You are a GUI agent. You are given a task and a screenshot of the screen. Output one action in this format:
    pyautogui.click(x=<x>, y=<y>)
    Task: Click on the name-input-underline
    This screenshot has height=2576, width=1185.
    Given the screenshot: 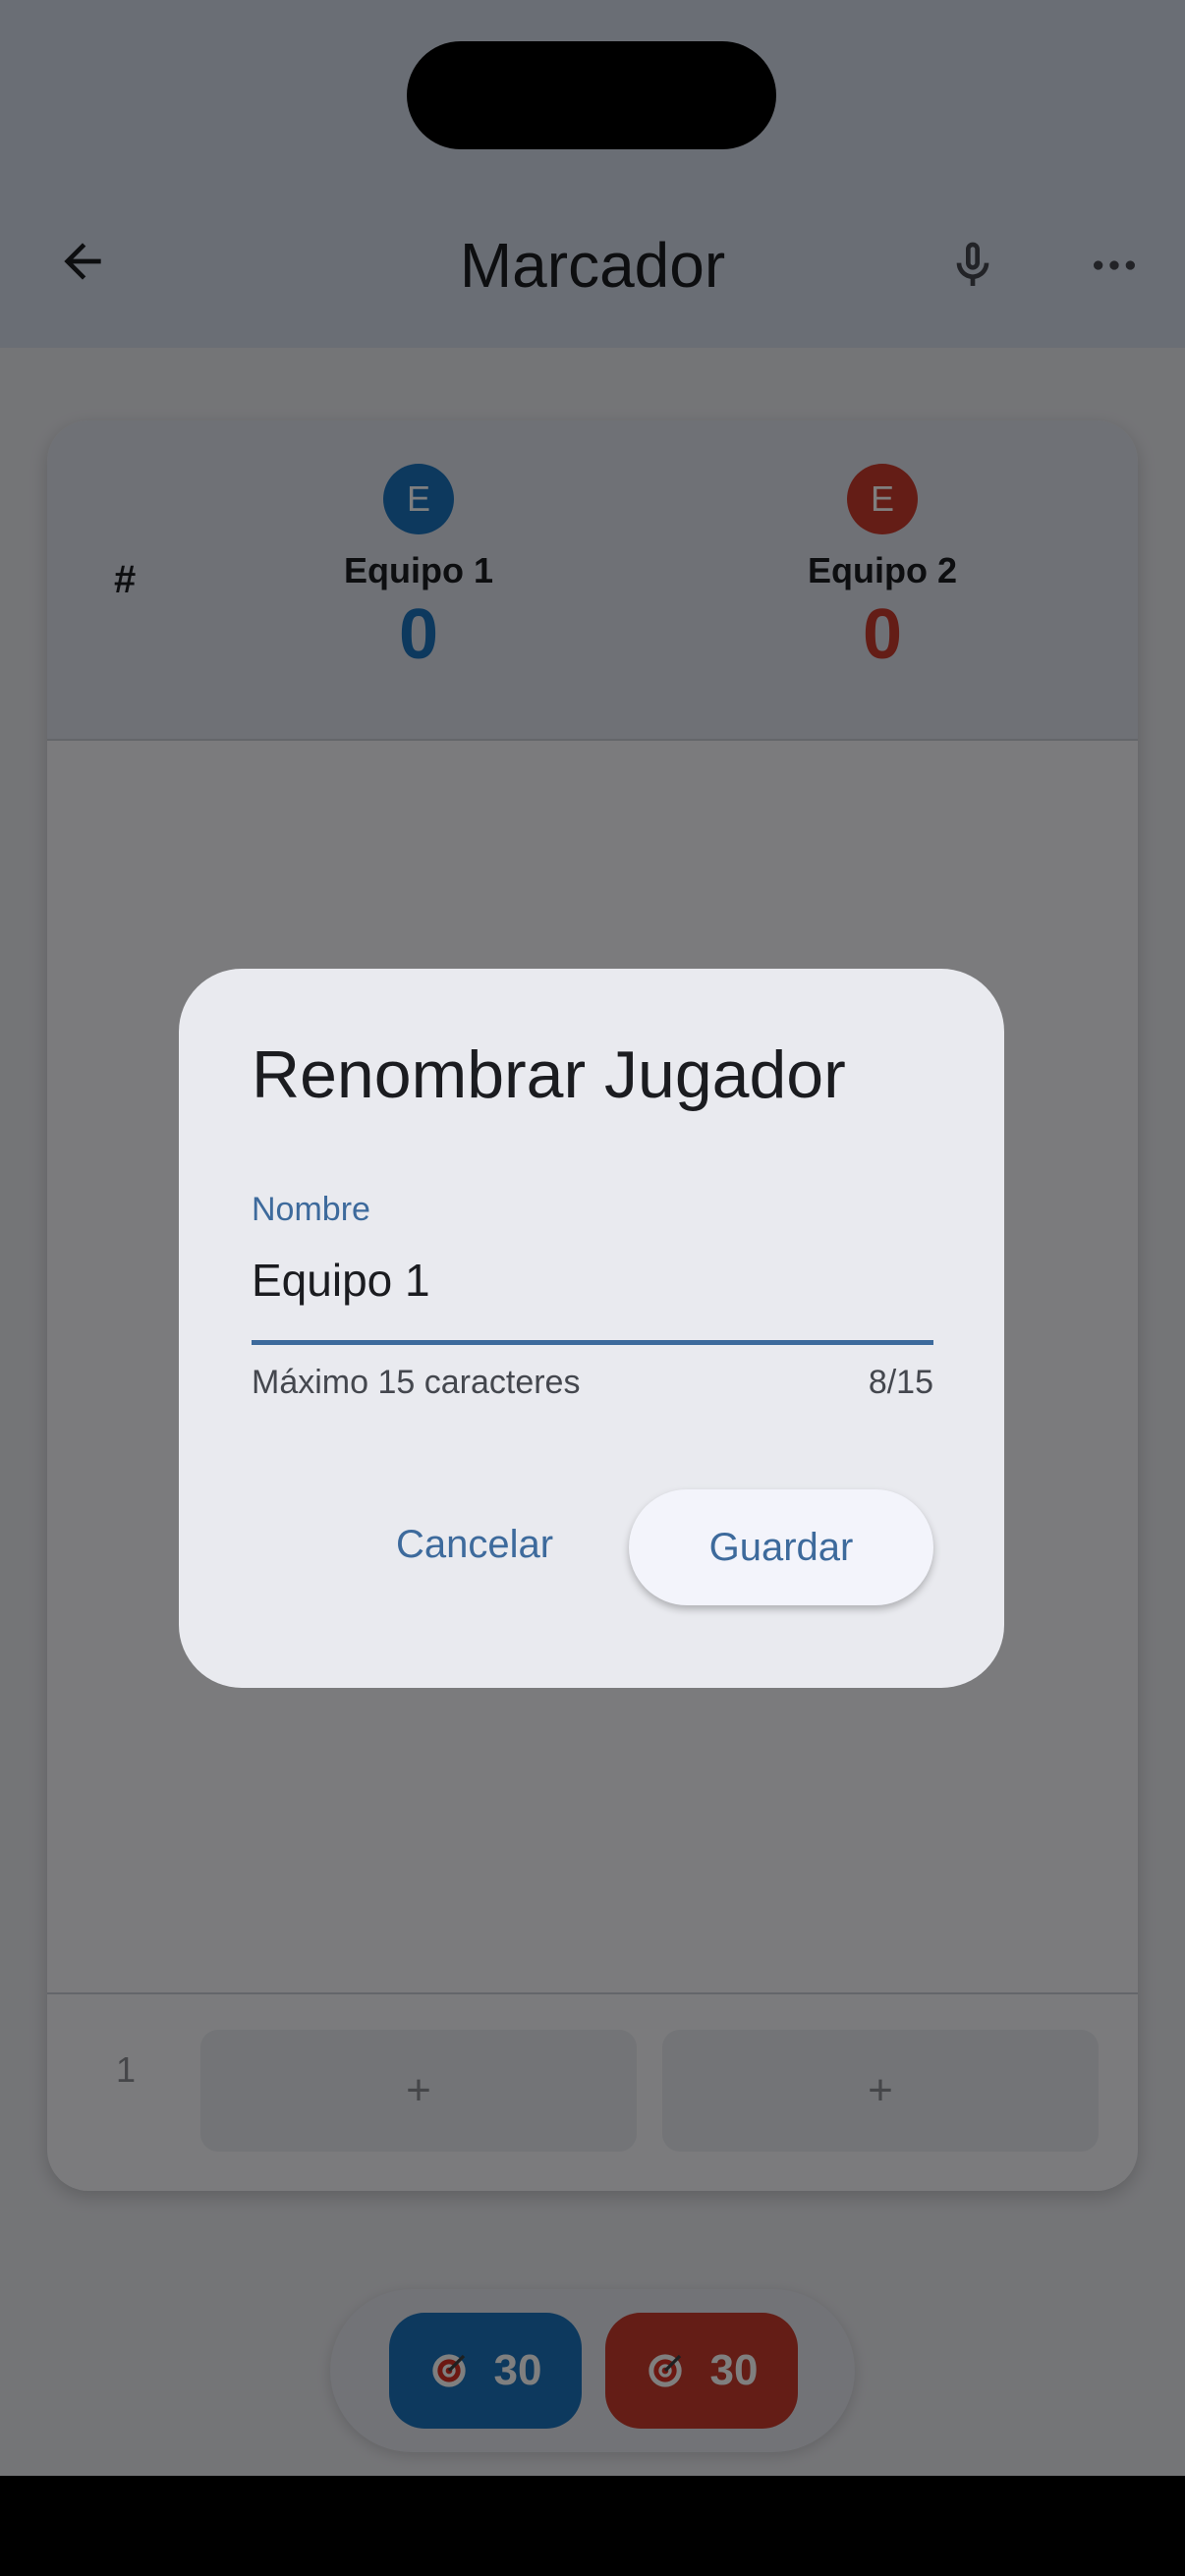 What is the action you would take?
    pyautogui.click(x=592, y=1342)
    